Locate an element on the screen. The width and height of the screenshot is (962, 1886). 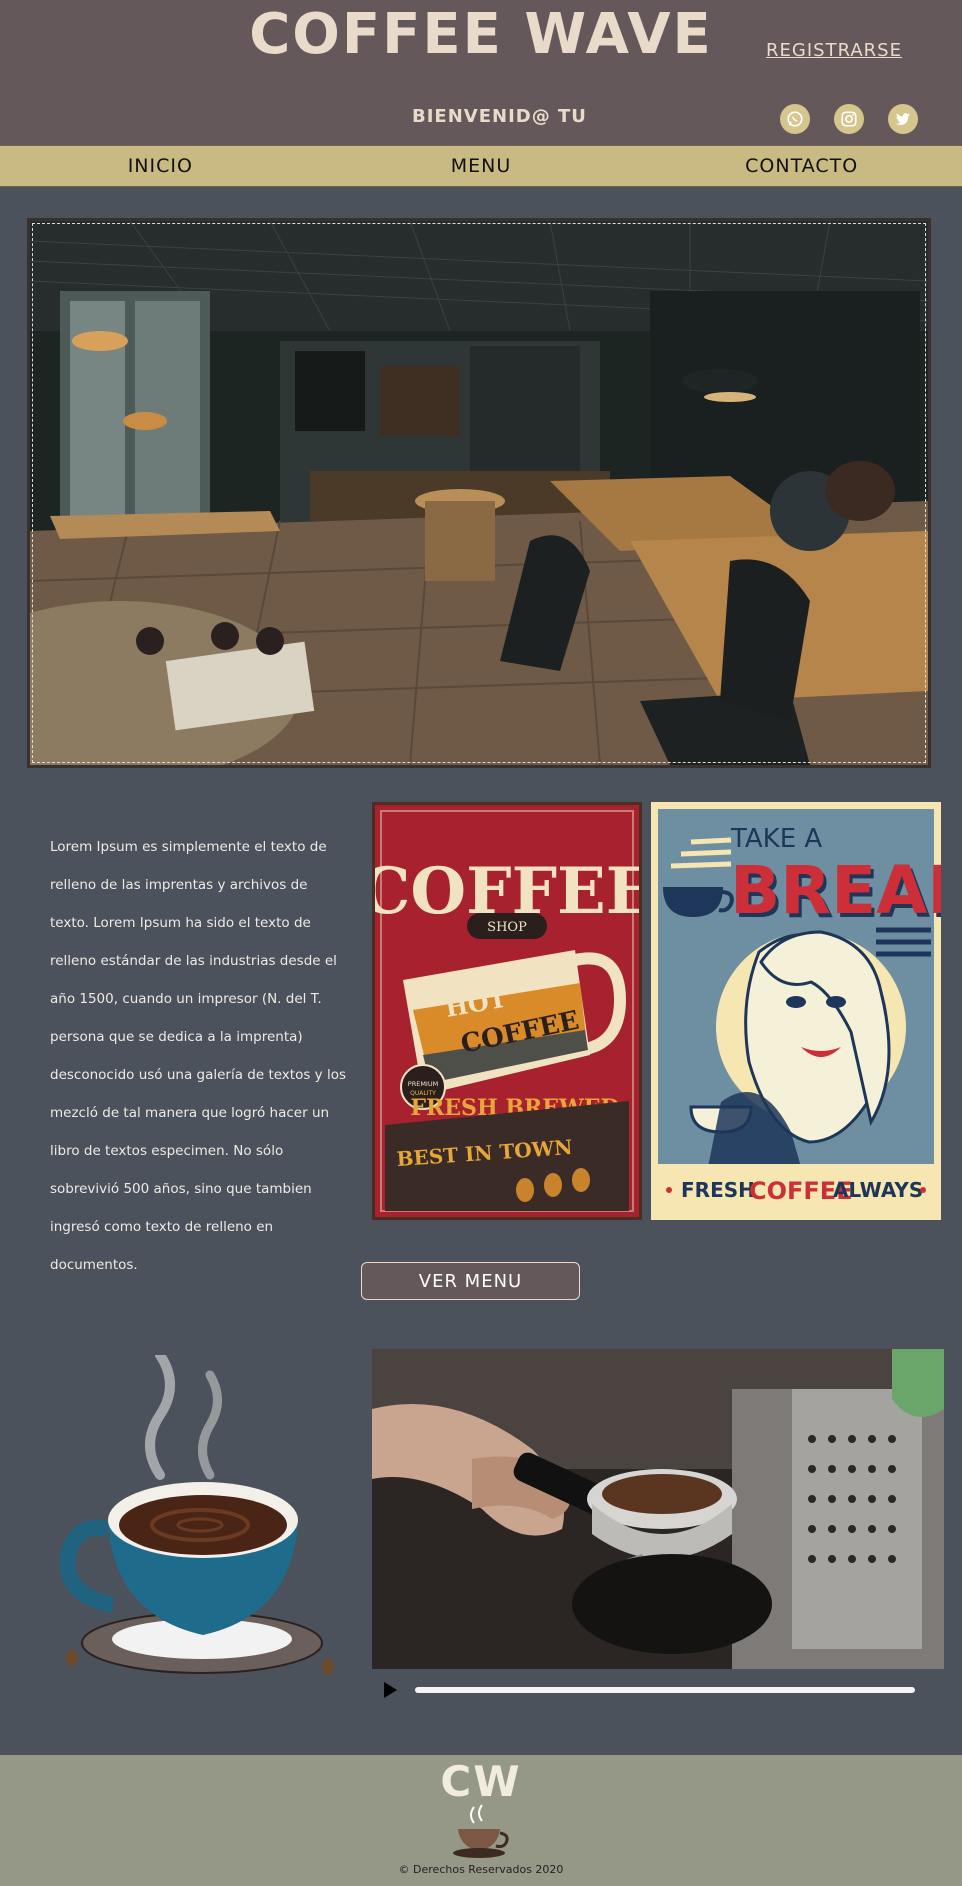
social-links is located at coordinates (849, 119).